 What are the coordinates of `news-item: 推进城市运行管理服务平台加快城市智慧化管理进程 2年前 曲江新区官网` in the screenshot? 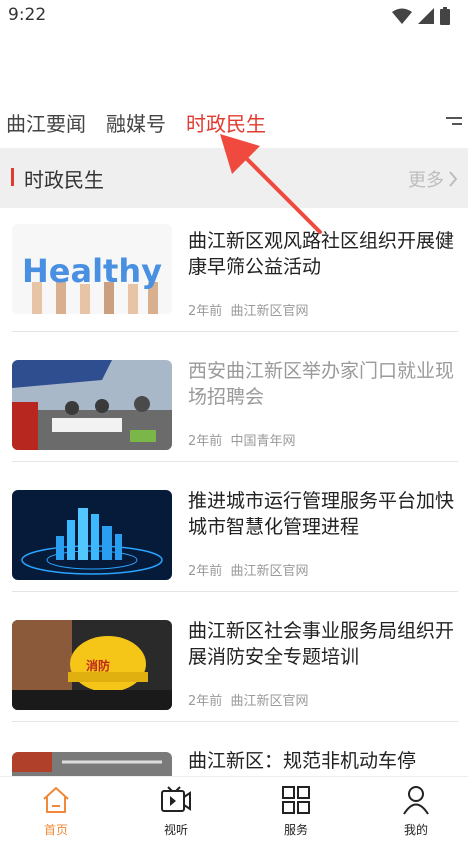 It's located at (235, 530).